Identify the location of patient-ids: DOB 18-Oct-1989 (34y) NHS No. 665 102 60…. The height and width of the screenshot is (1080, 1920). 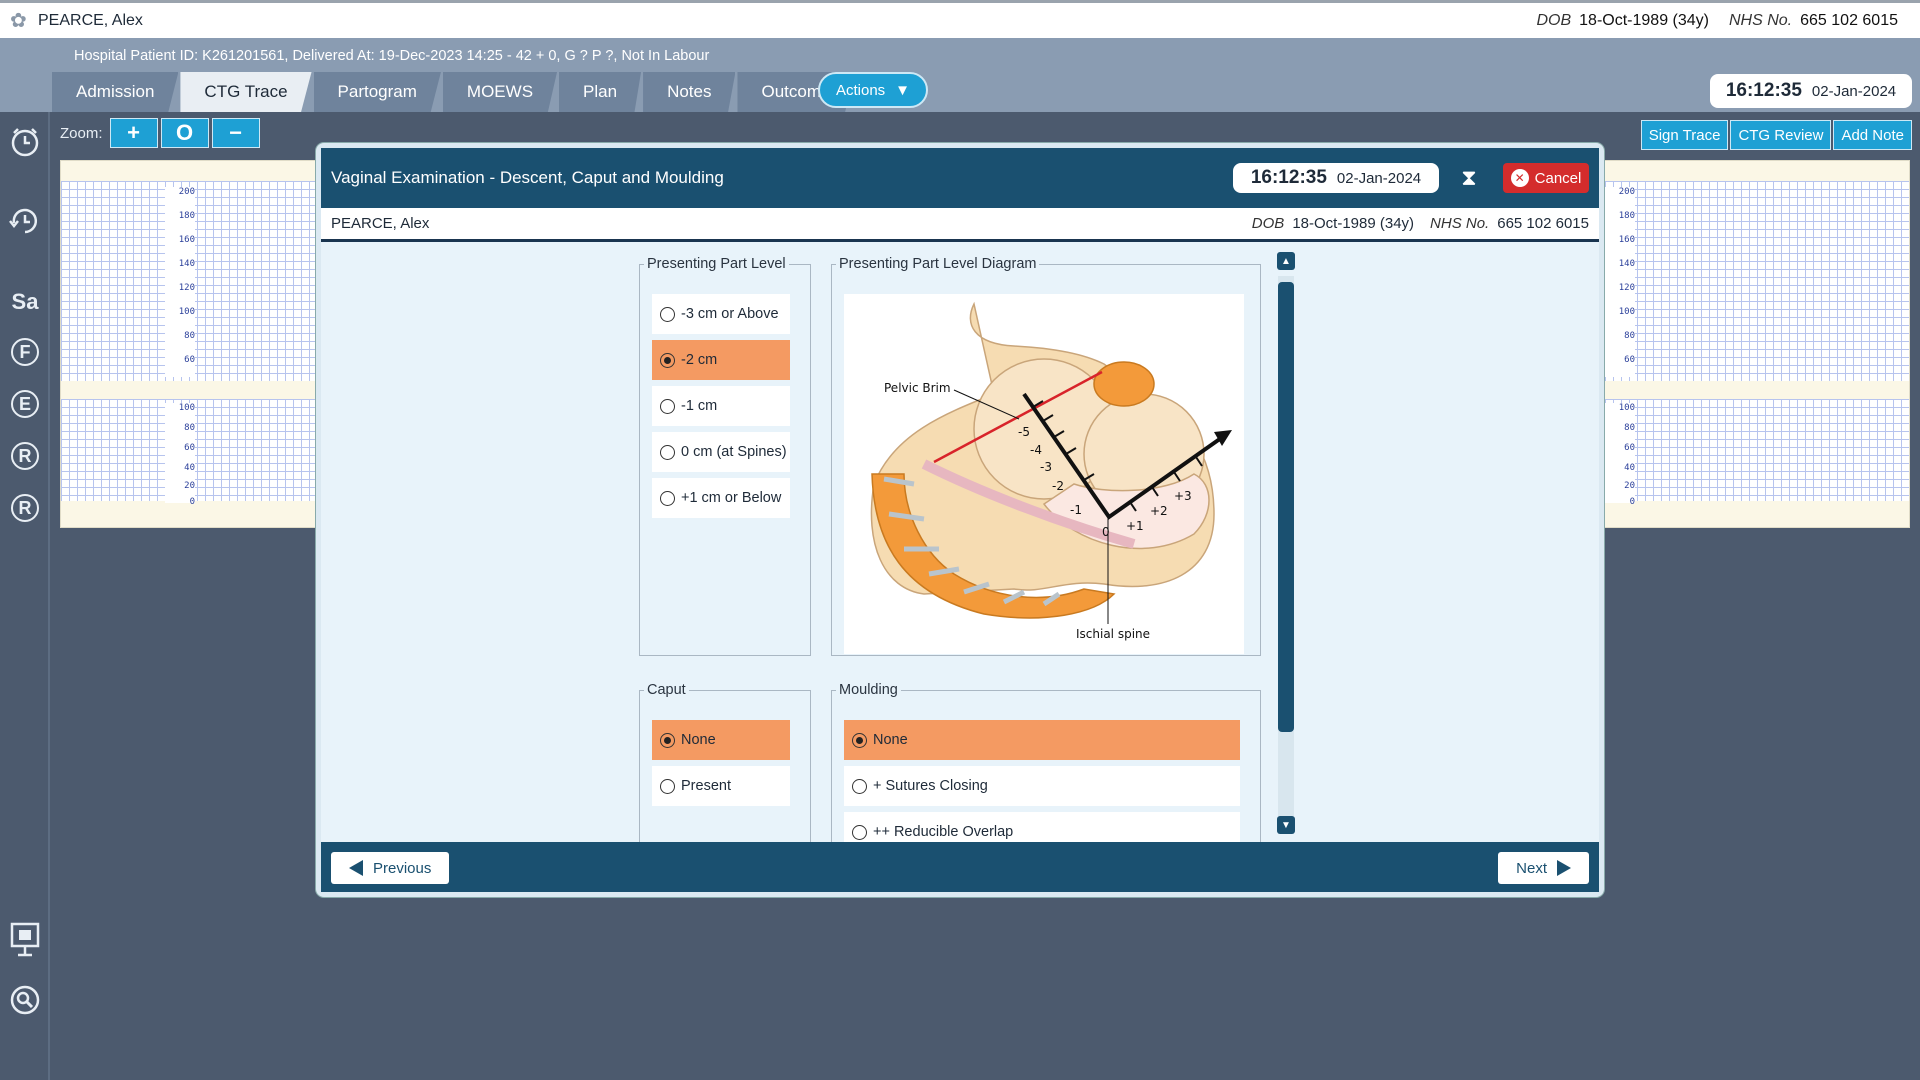
(1723, 21).